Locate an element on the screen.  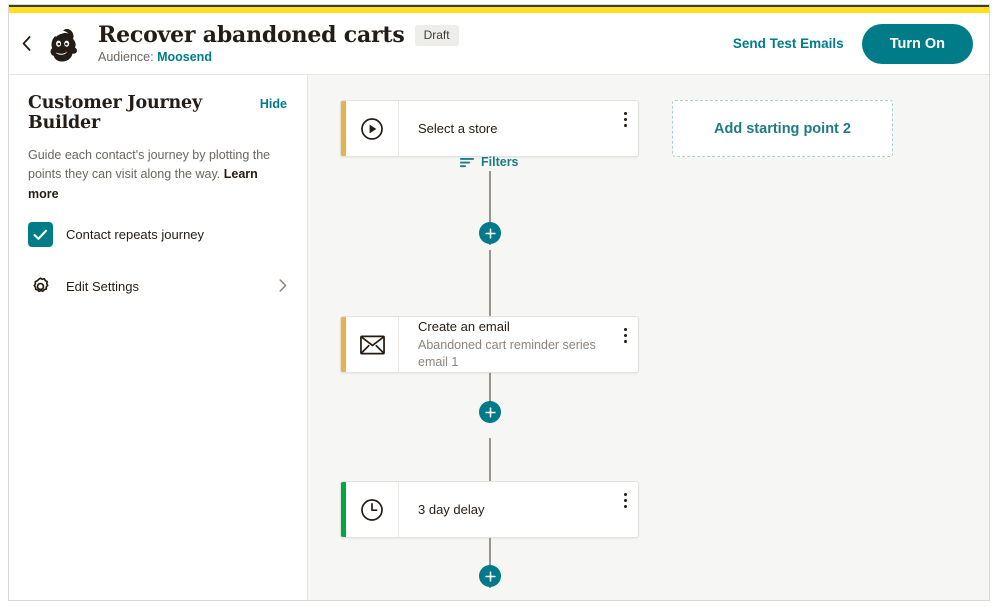
back-button is located at coordinates (26, 43).